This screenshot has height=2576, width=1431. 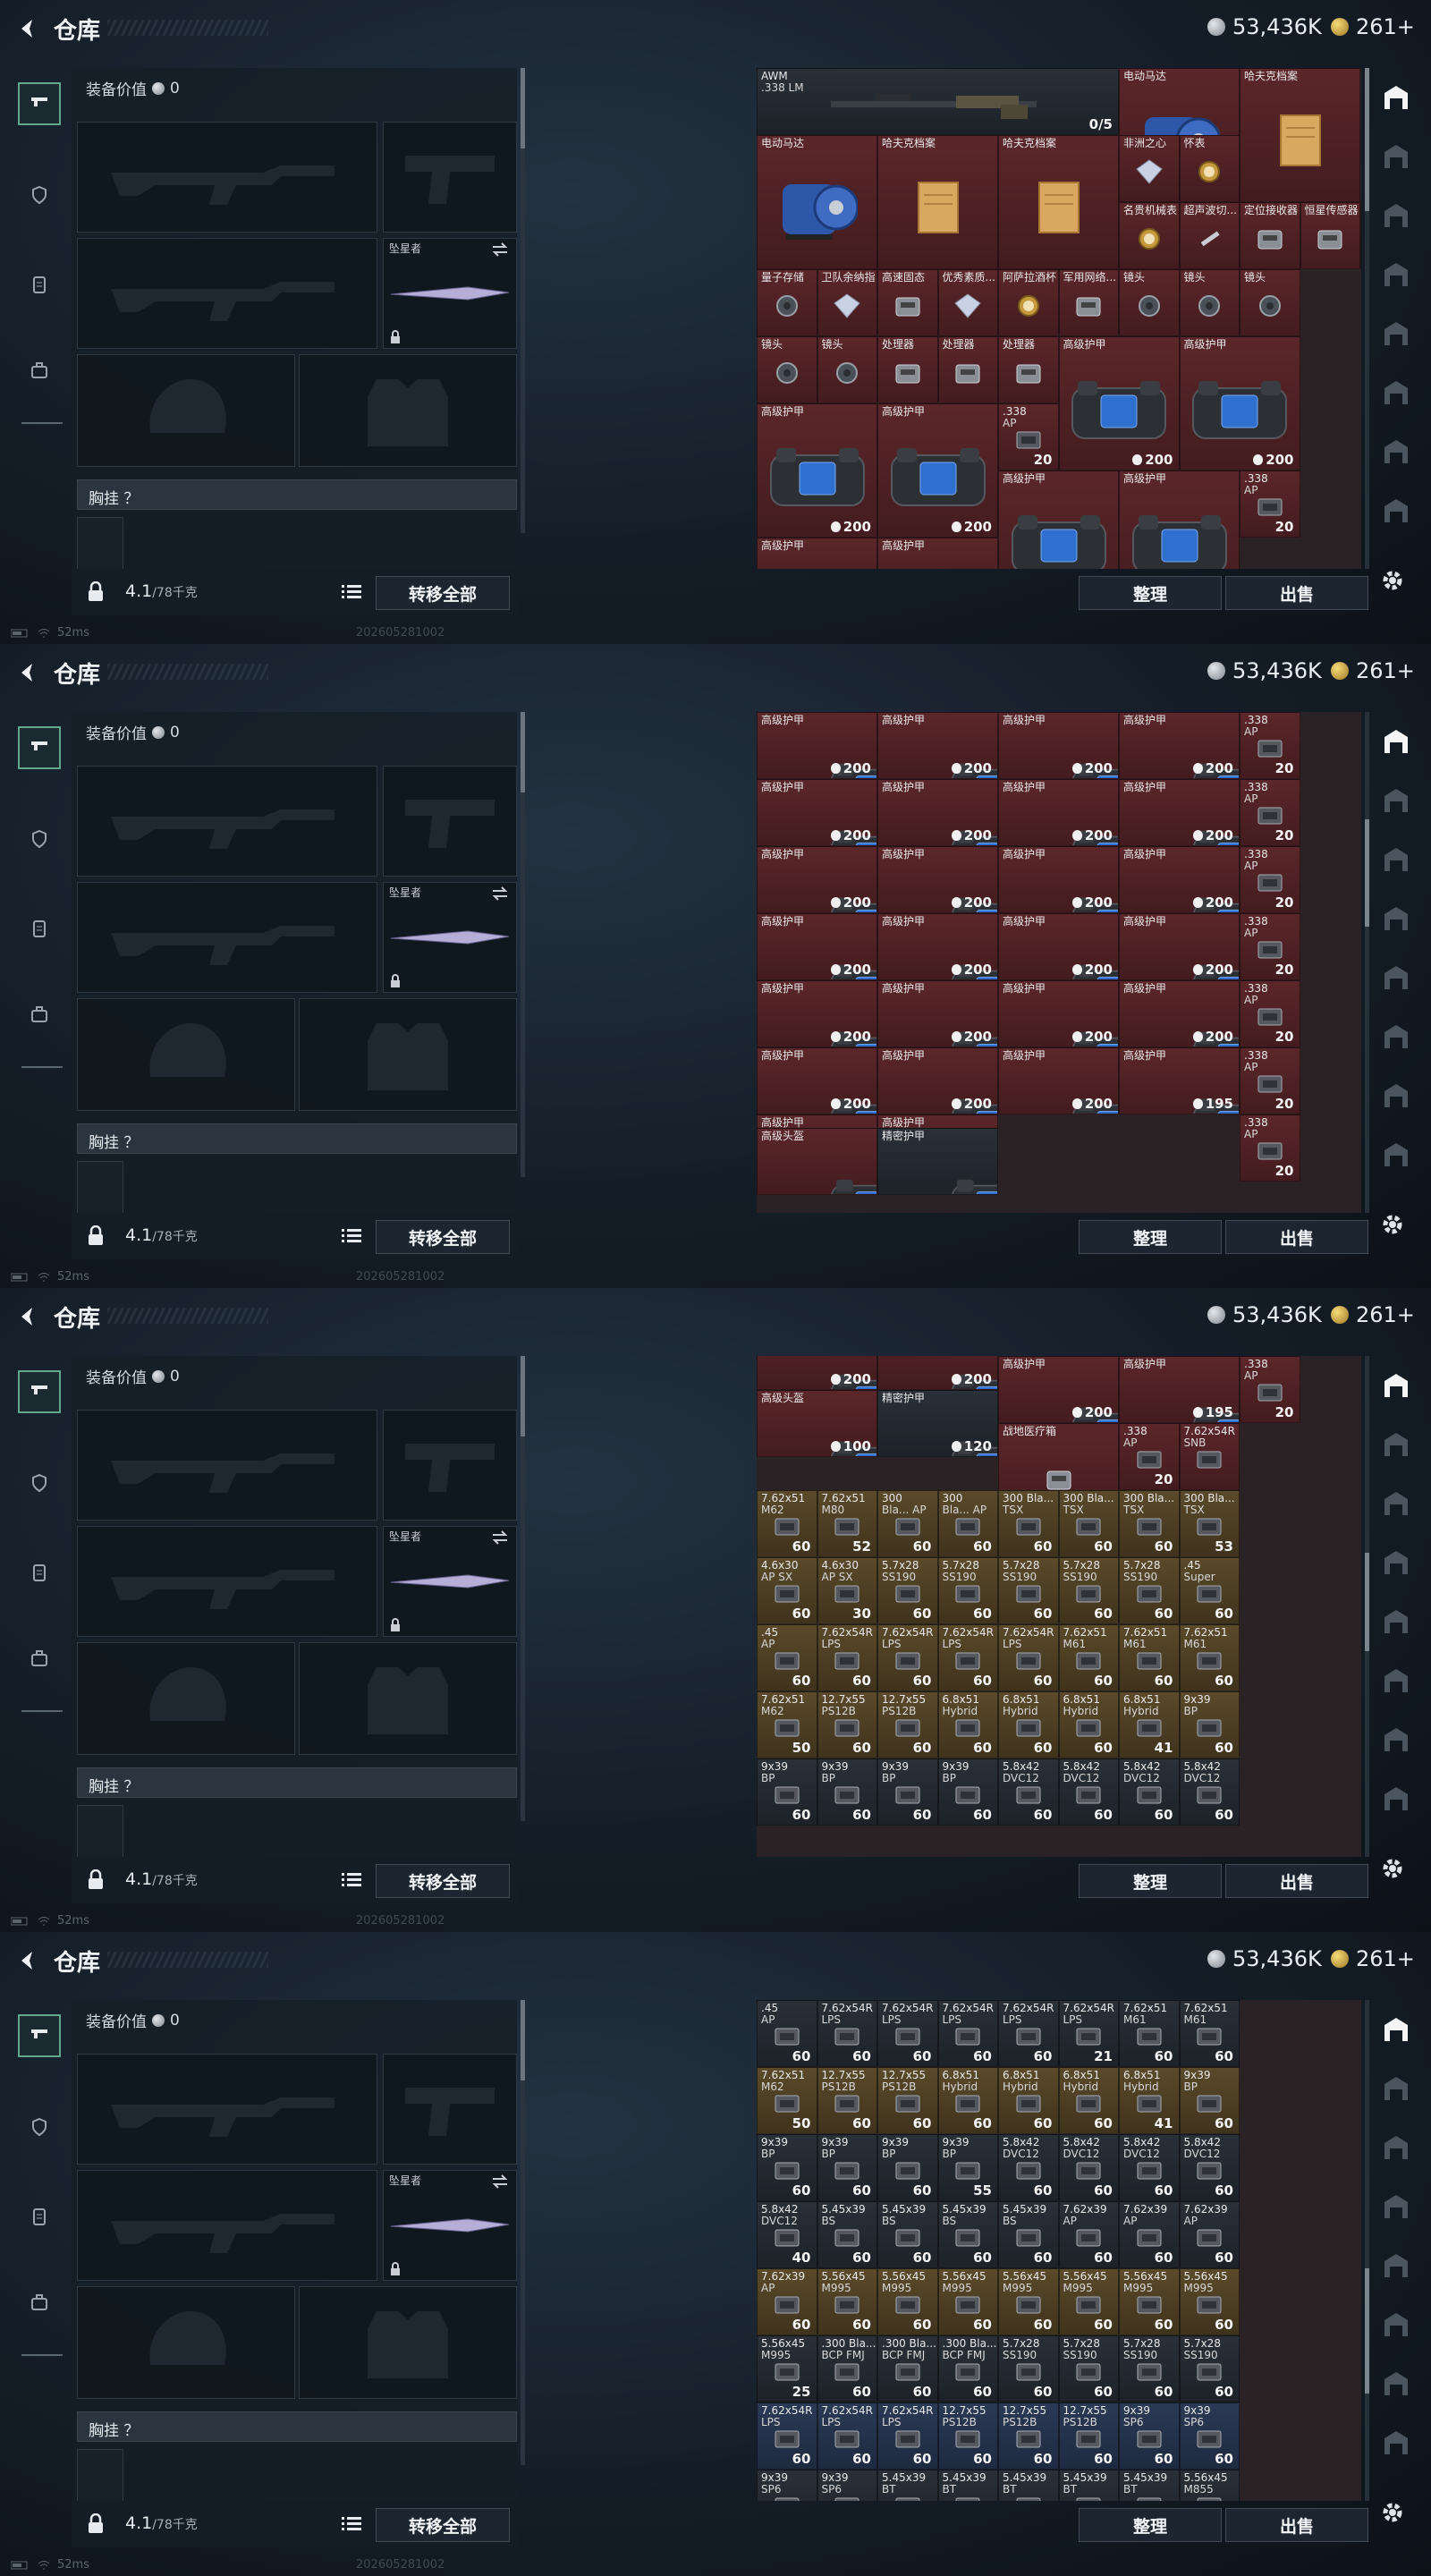 I want to click on storage-item: 300 Bla... AP 60, so click(x=967, y=1523).